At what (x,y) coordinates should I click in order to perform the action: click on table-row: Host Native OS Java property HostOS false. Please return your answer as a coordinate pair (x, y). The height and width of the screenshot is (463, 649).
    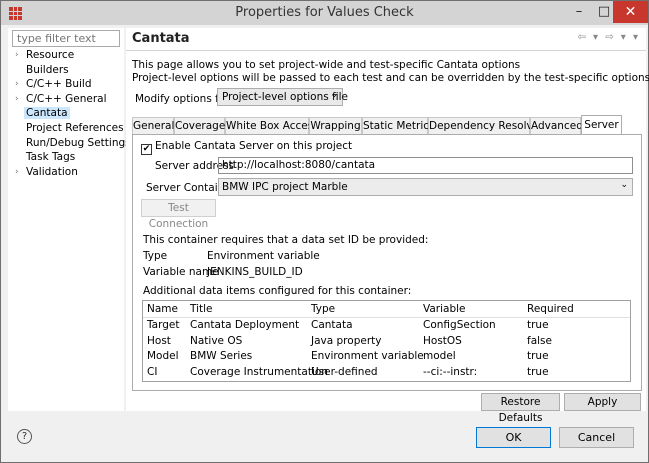
    Looking at the image, I should click on (386, 342).